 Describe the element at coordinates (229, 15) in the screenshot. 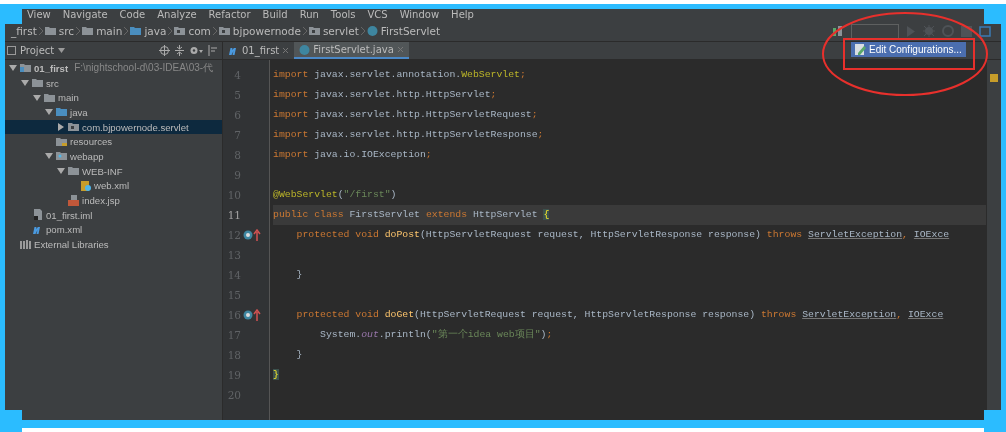

I see `menu-item: Refactor` at that location.